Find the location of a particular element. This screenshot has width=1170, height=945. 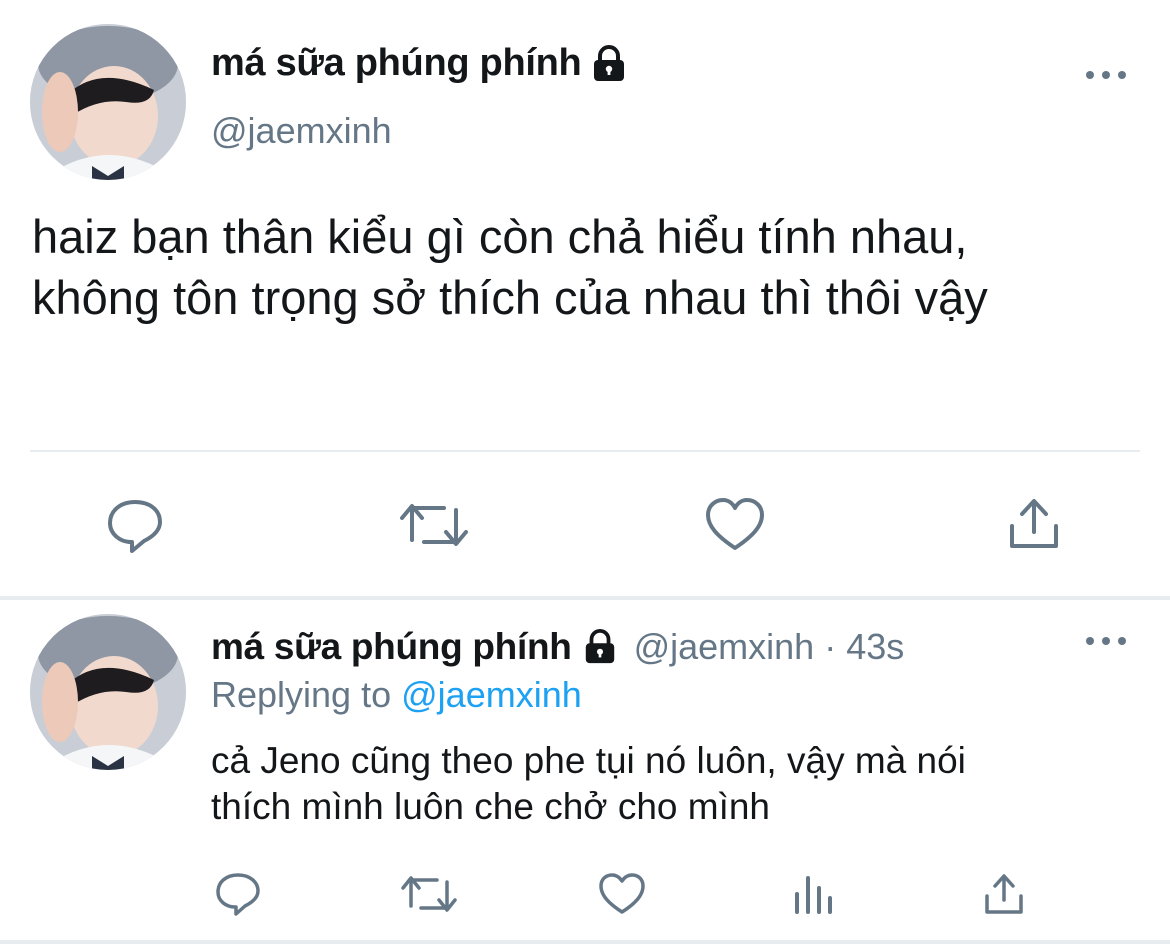

author-row: má sữa phúng phính is located at coordinates (419, 63).